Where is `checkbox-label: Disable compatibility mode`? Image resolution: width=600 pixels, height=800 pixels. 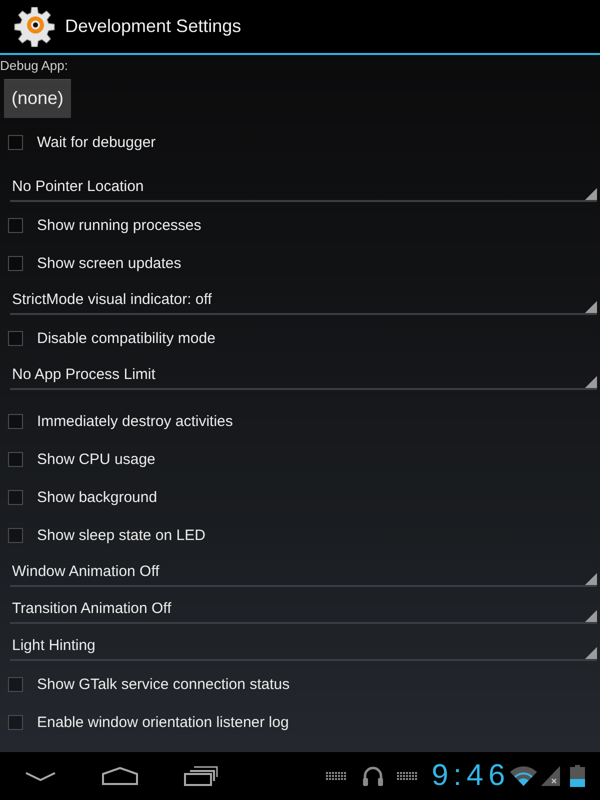
checkbox-label: Disable compatibility mode is located at coordinates (126, 338).